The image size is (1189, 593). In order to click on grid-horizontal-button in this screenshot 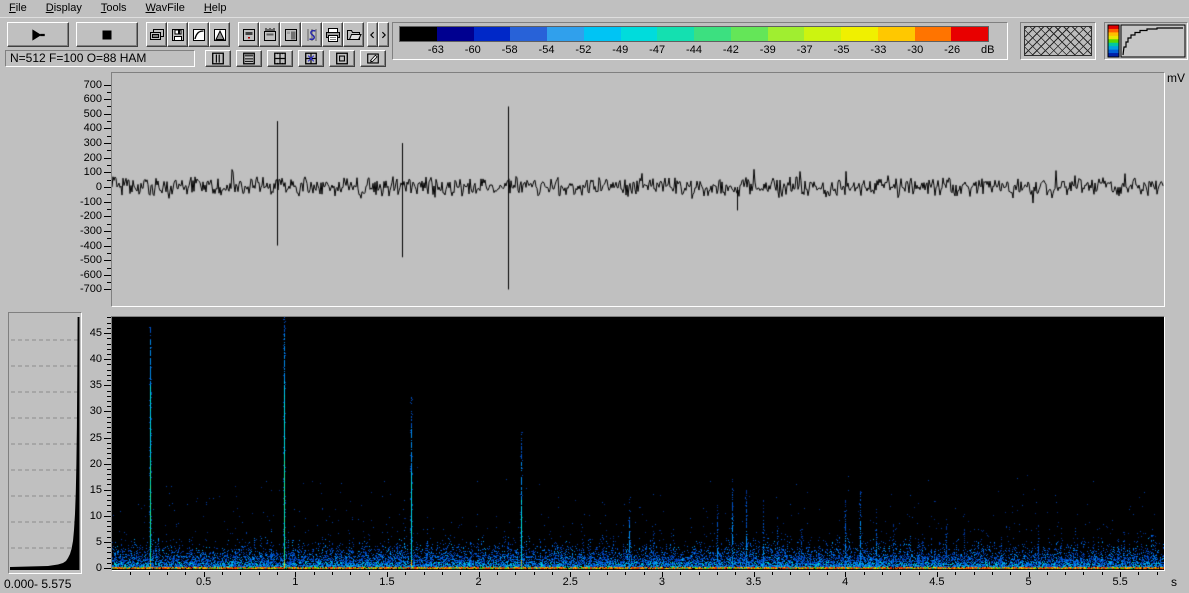, I will do `click(249, 58)`.